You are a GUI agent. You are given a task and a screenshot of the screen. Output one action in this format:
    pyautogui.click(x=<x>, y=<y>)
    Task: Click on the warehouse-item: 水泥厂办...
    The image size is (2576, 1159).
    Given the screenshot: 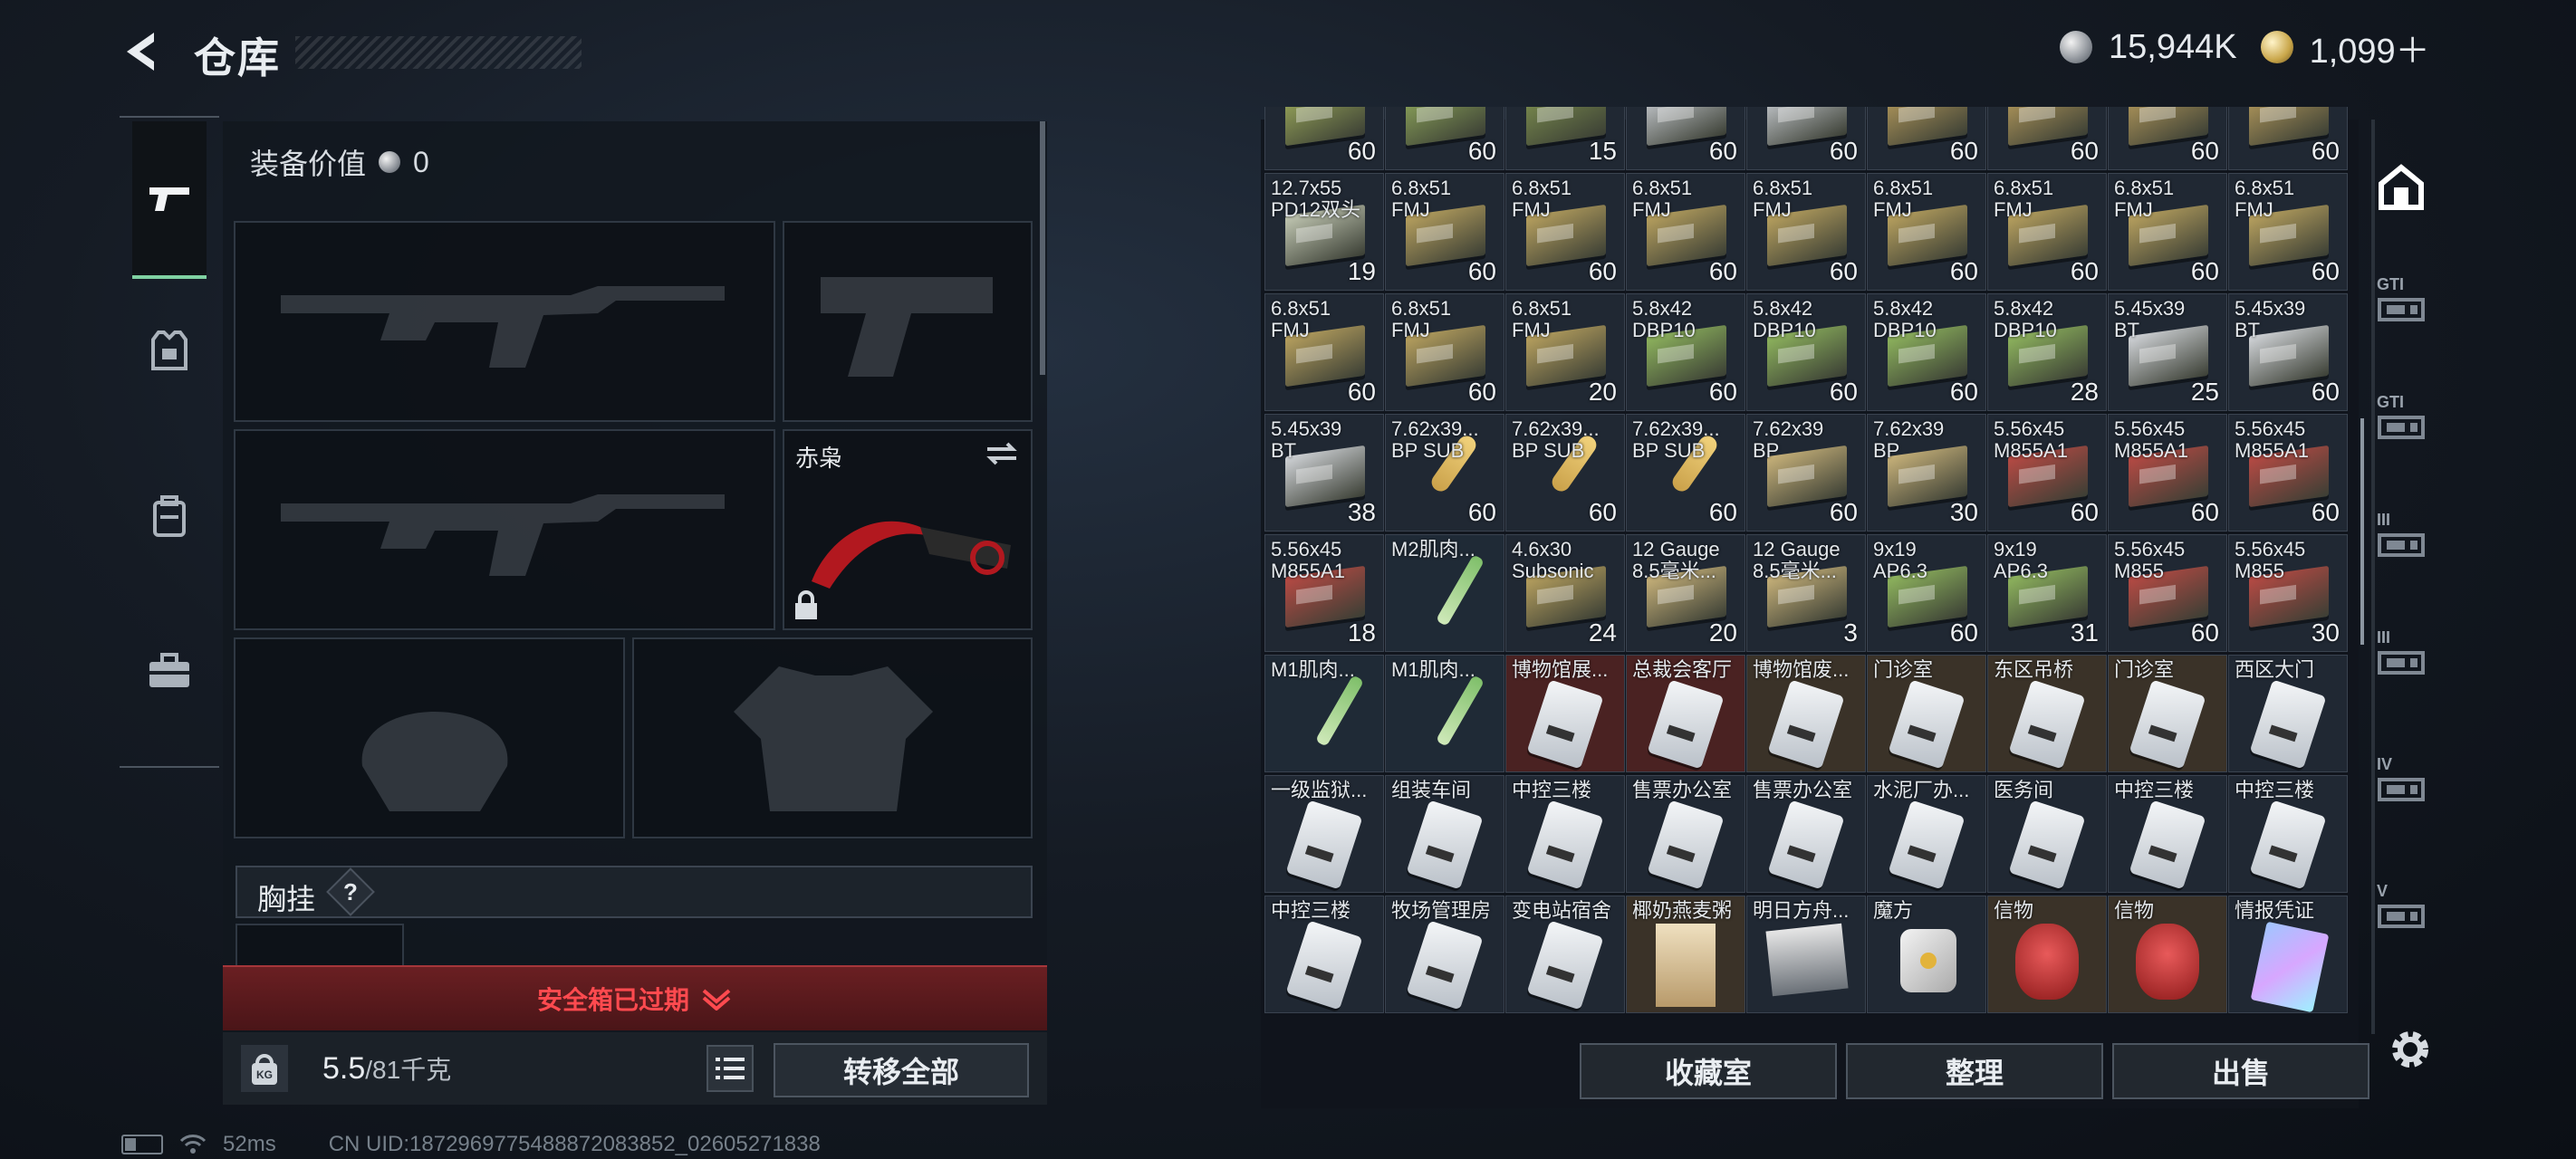 What is the action you would take?
    pyautogui.click(x=1926, y=834)
    